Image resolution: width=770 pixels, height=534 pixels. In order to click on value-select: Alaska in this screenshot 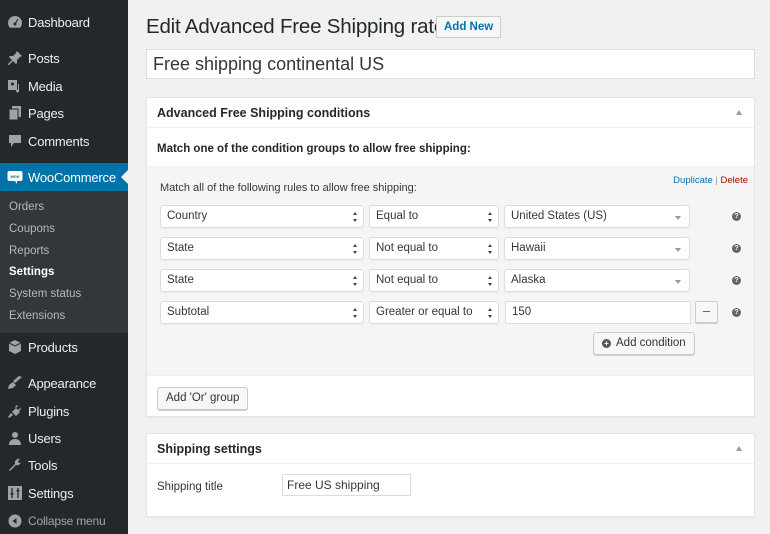, I will do `click(597, 280)`.